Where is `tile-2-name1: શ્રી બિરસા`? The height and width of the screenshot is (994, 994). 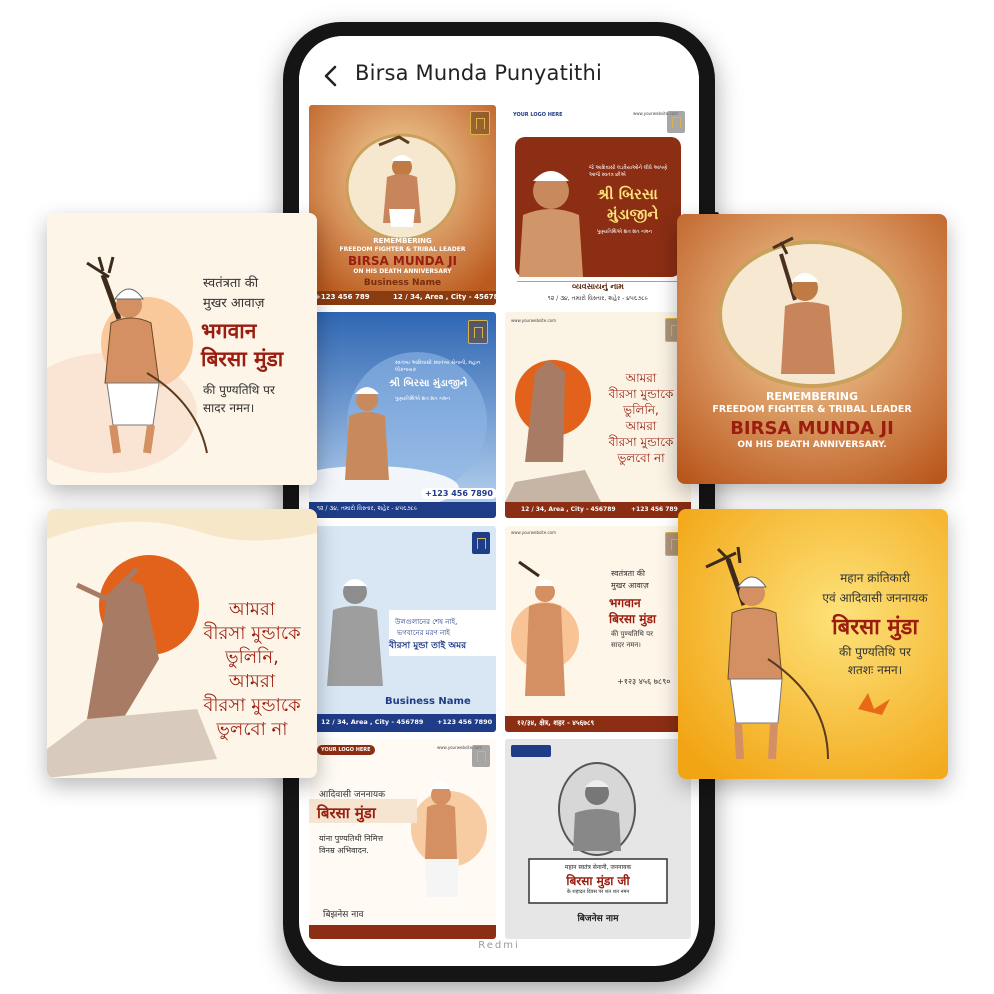 tile-2-name1: શ્રી બિરસા is located at coordinates (627, 194).